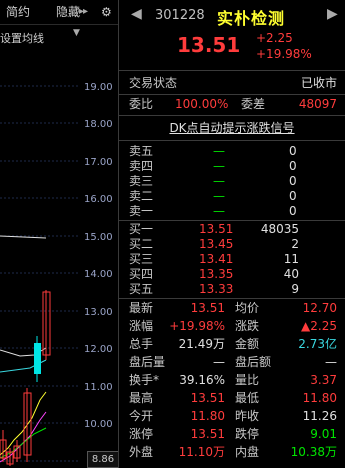 This screenshot has height=468, width=345. What do you see at coordinates (313, 452) in the screenshot?
I see `stat-value: 10.38万` at bounding box center [313, 452].